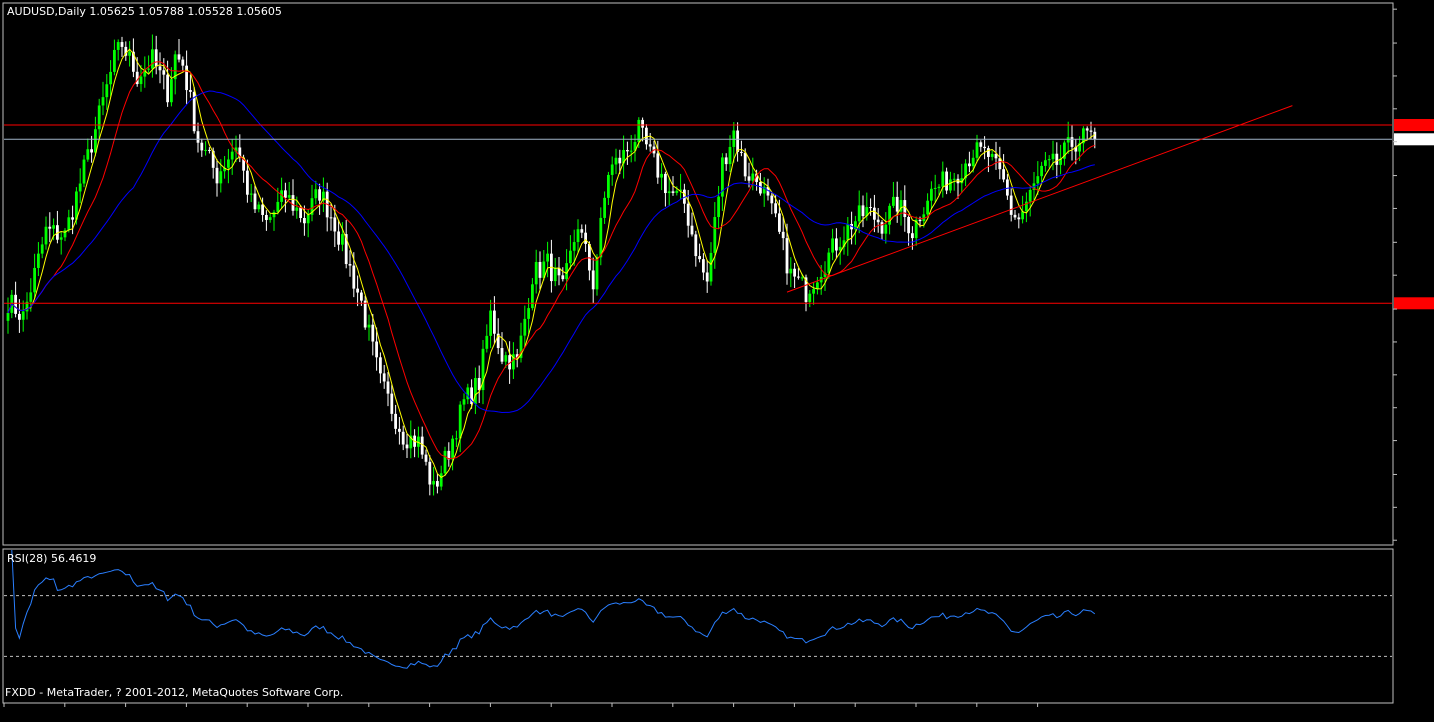  I want to click on current-price-tag, so click(1414, 139).